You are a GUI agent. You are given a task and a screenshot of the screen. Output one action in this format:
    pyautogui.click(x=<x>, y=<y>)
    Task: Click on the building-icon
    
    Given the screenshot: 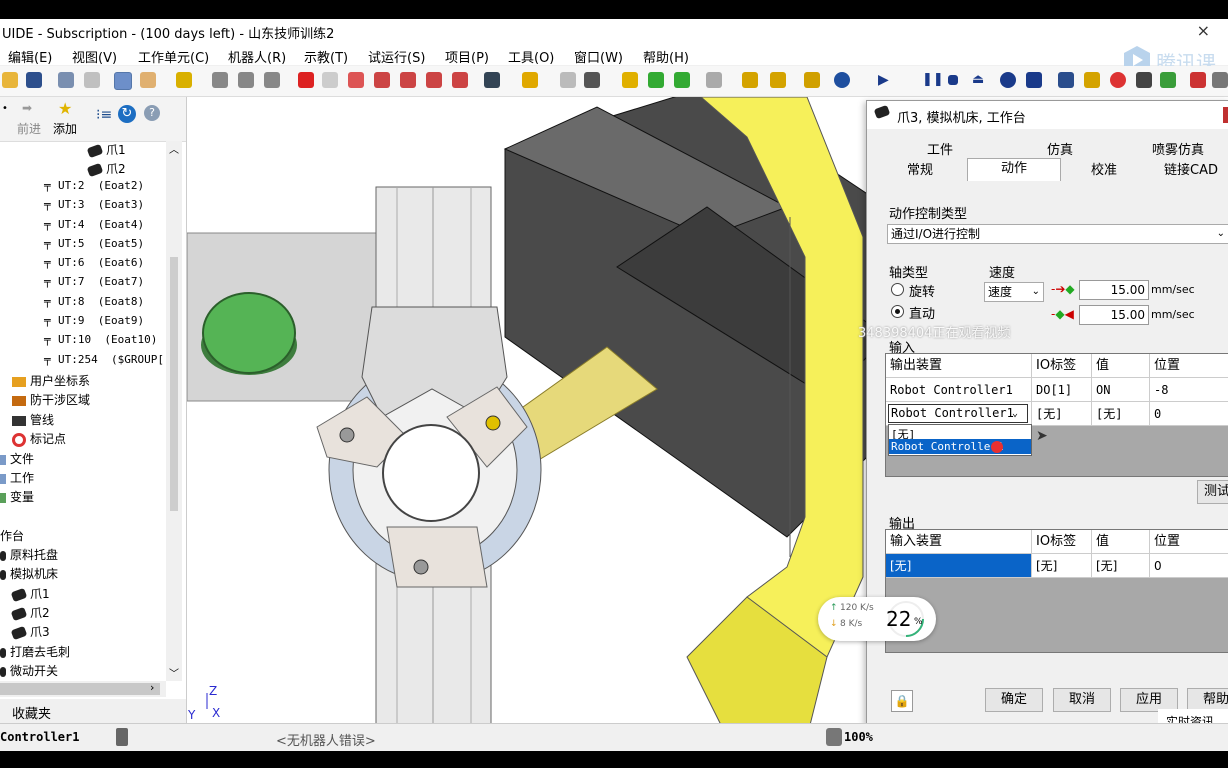 What is the action you would take?
    pyautogui.click(x=1066, y=80)
    